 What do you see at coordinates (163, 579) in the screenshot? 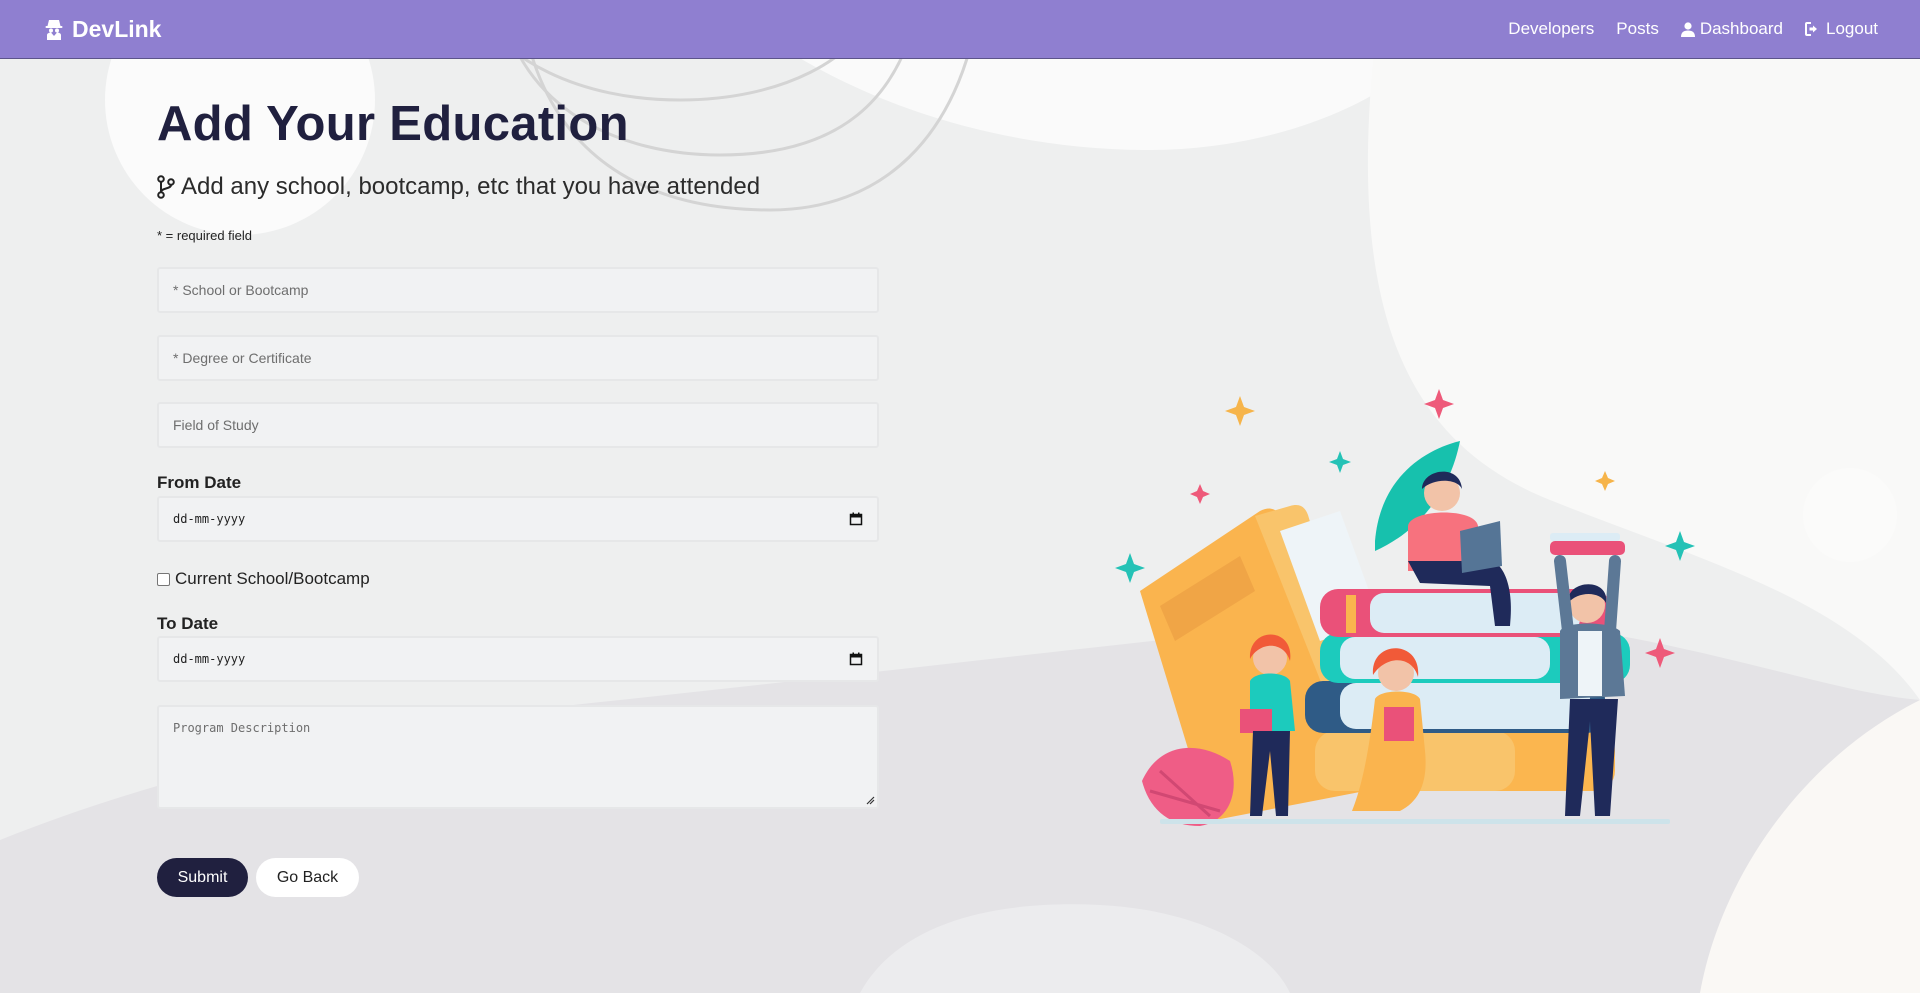
I see `current-school-checkbox` at bounding box center [163, 579].